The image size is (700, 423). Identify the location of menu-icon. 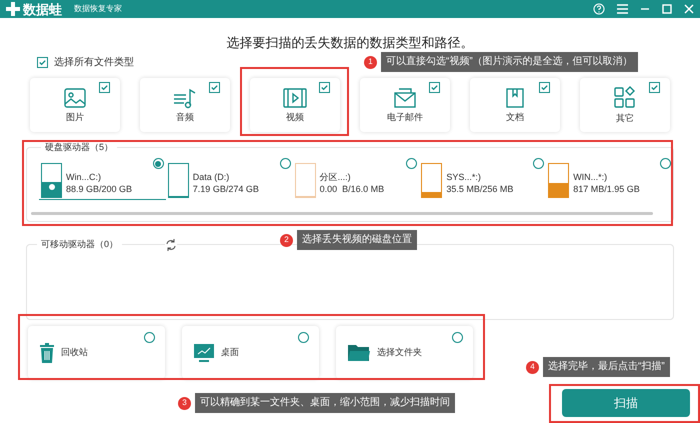
(622, 9).